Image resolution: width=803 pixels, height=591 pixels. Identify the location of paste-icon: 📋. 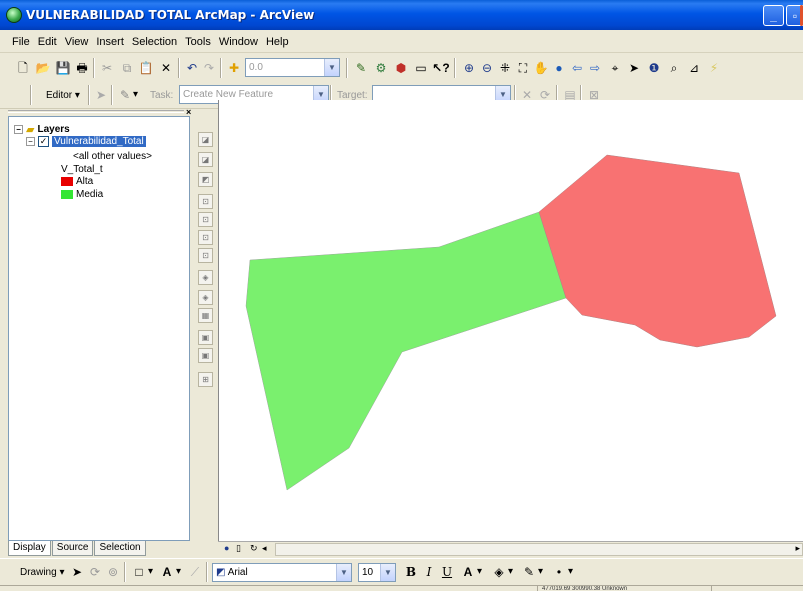
(146, 68).